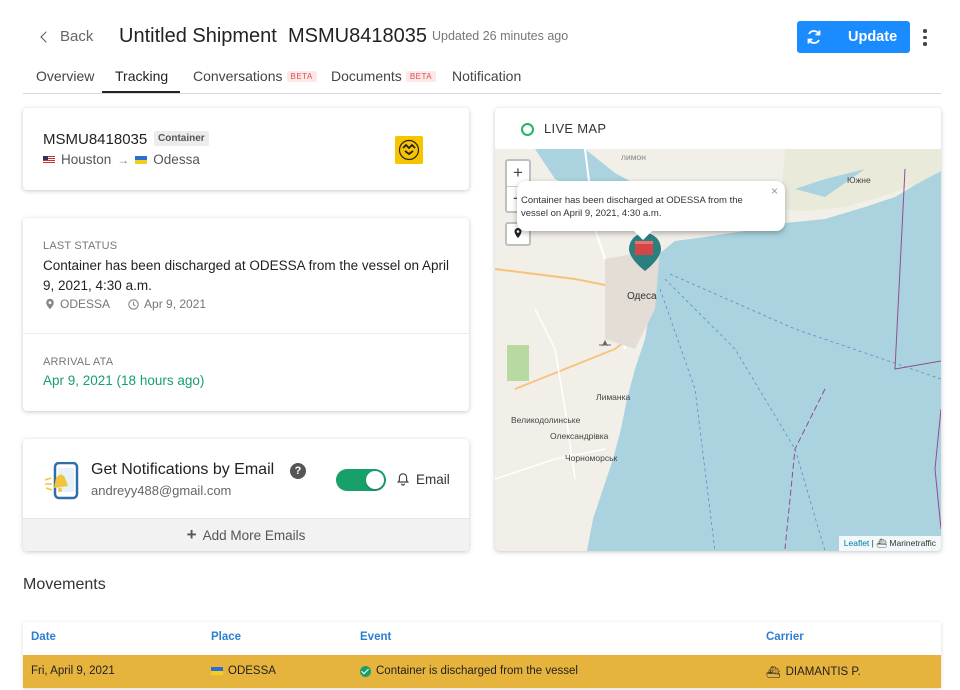 Image resolution: width=960 pixels, height=690 pixels. I want to click on back-button: Back, so click(67, 36).